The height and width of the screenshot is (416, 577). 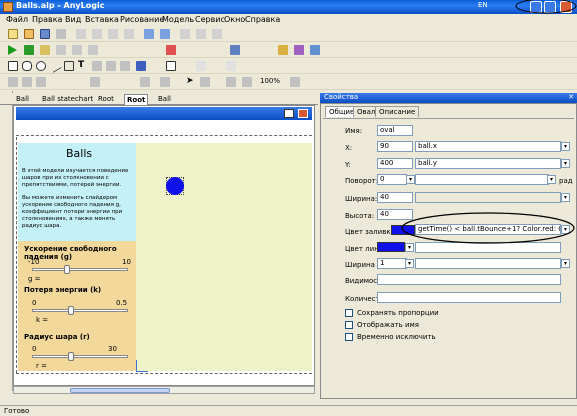 What do you see at coordinates (546, 7) in the screenshot?
I see `window-controls-annotation-oval` at bounding box center [546, 7].